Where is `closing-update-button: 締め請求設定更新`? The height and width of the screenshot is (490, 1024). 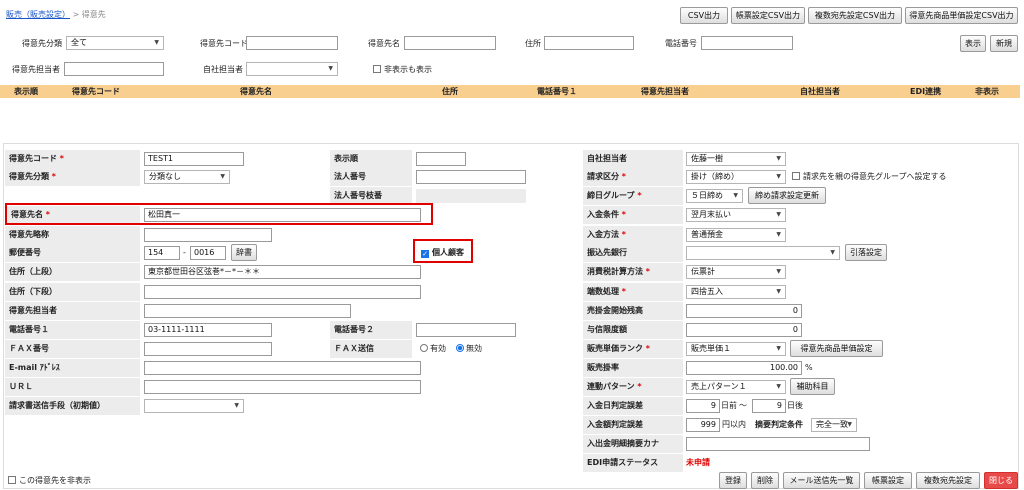
closing-update-button: 締め請求設定更新 is located at coordinates (787, 195).